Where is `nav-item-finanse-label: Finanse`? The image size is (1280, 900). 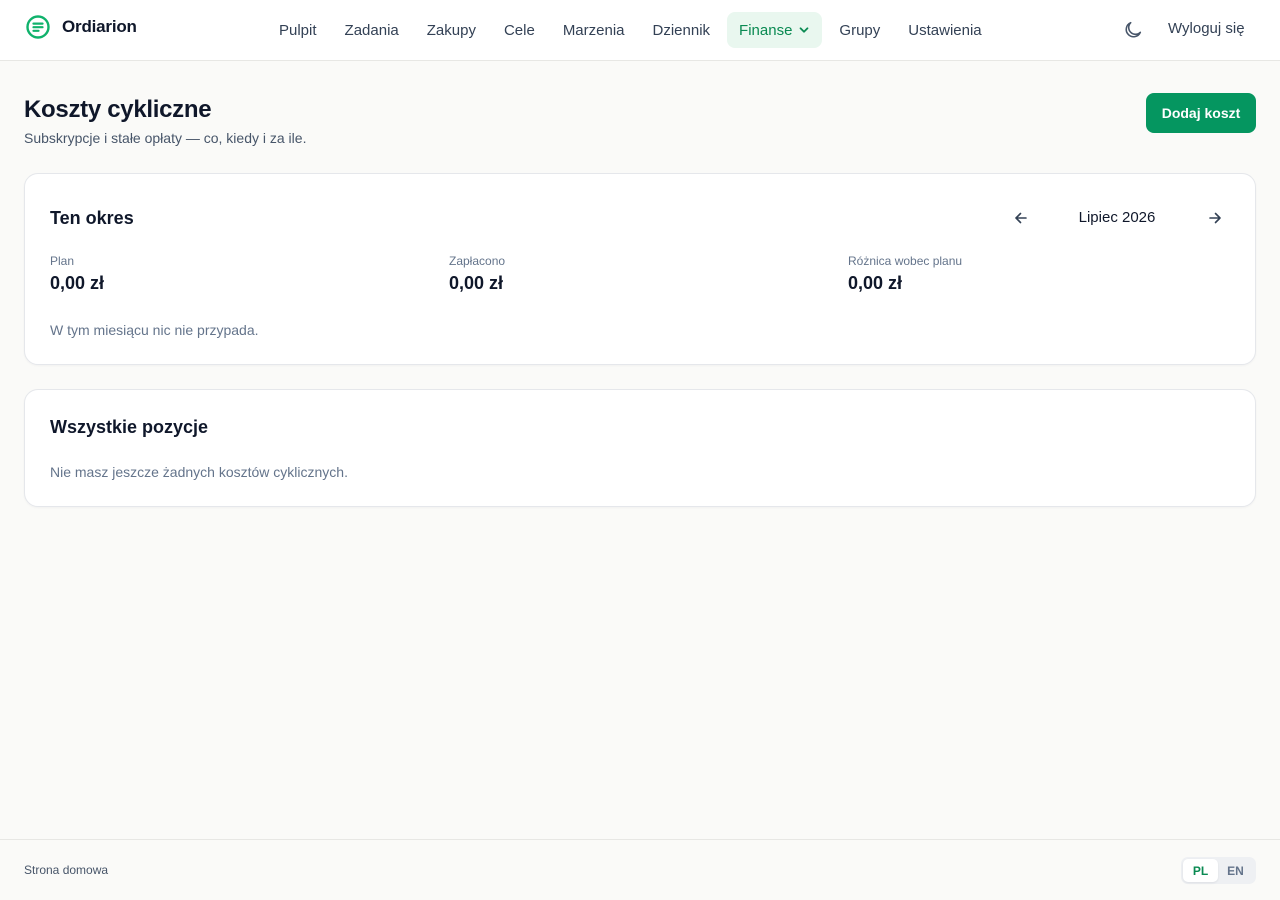
nav-item-finanse-label: Finanse is located at coordinates (766, 30).